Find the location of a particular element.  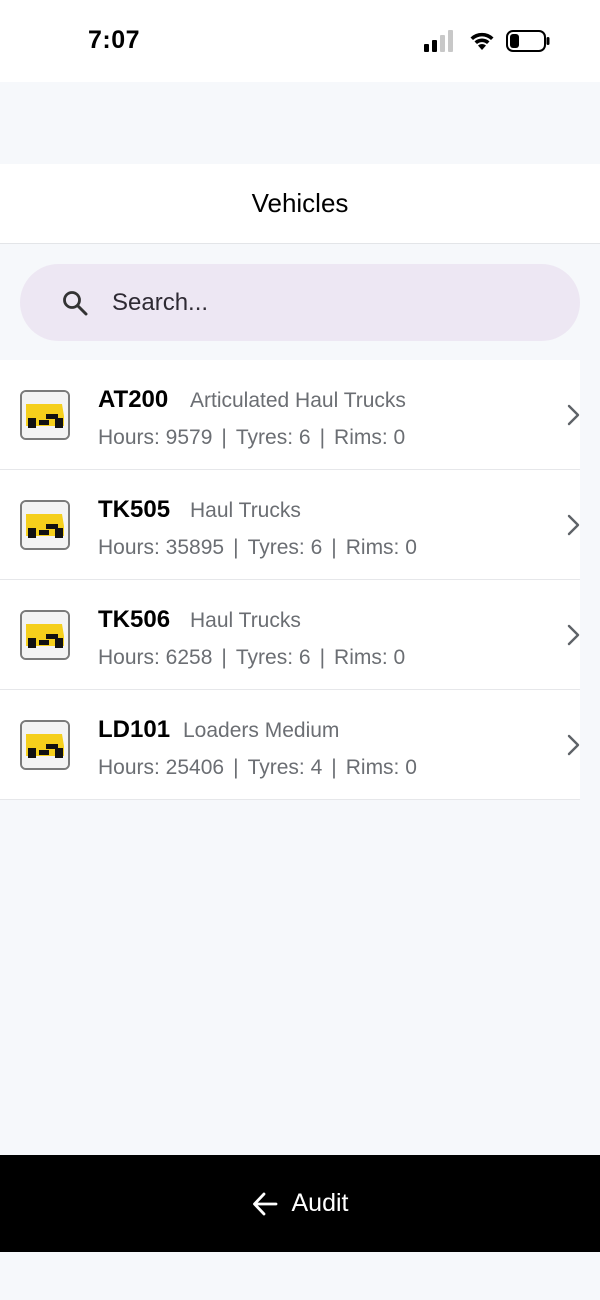

vehicle-hours: Hours: 35895 is located at coordinates (161, 547).